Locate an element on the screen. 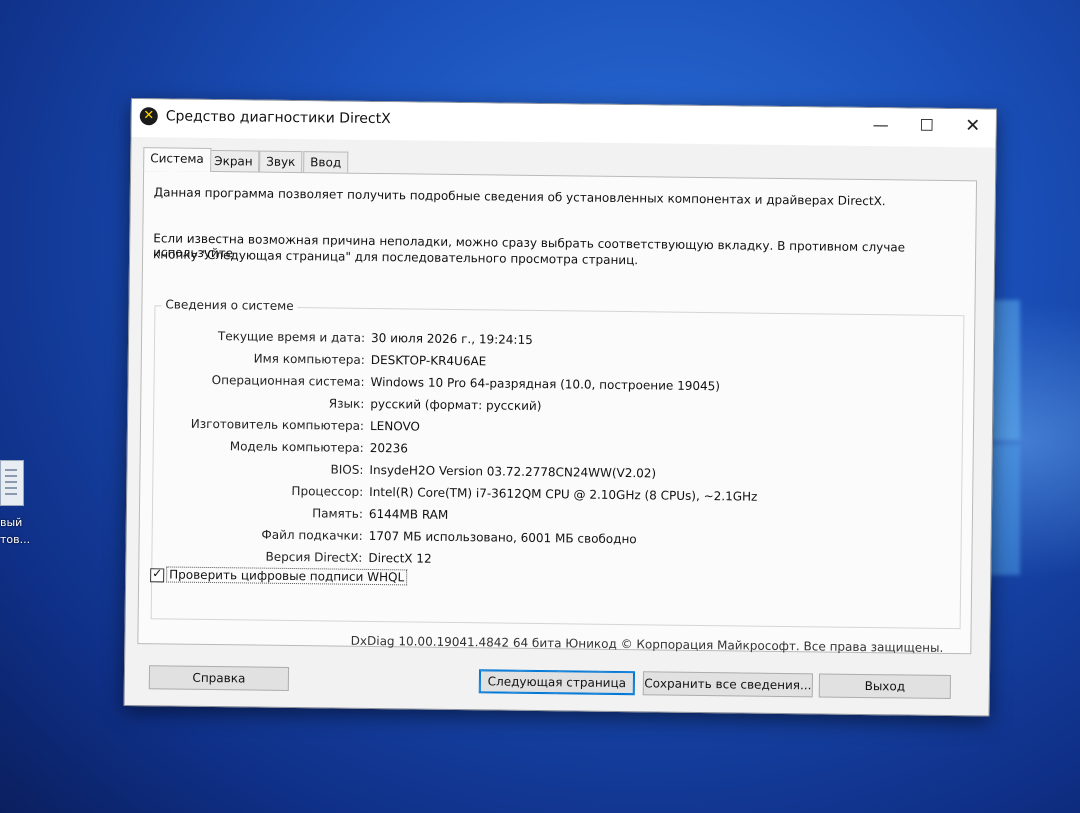  info-key: Язык: is located at coordinates (346, 403).